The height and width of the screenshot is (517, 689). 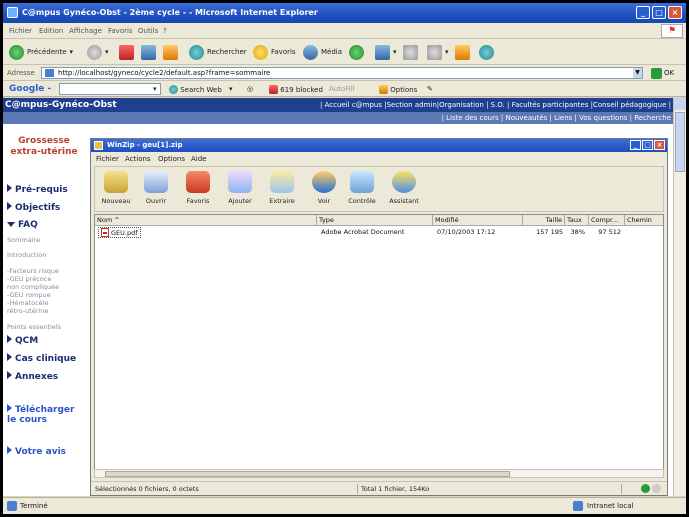 I want to click on menu-affichage: Affichage, so click(x=85, y=31).